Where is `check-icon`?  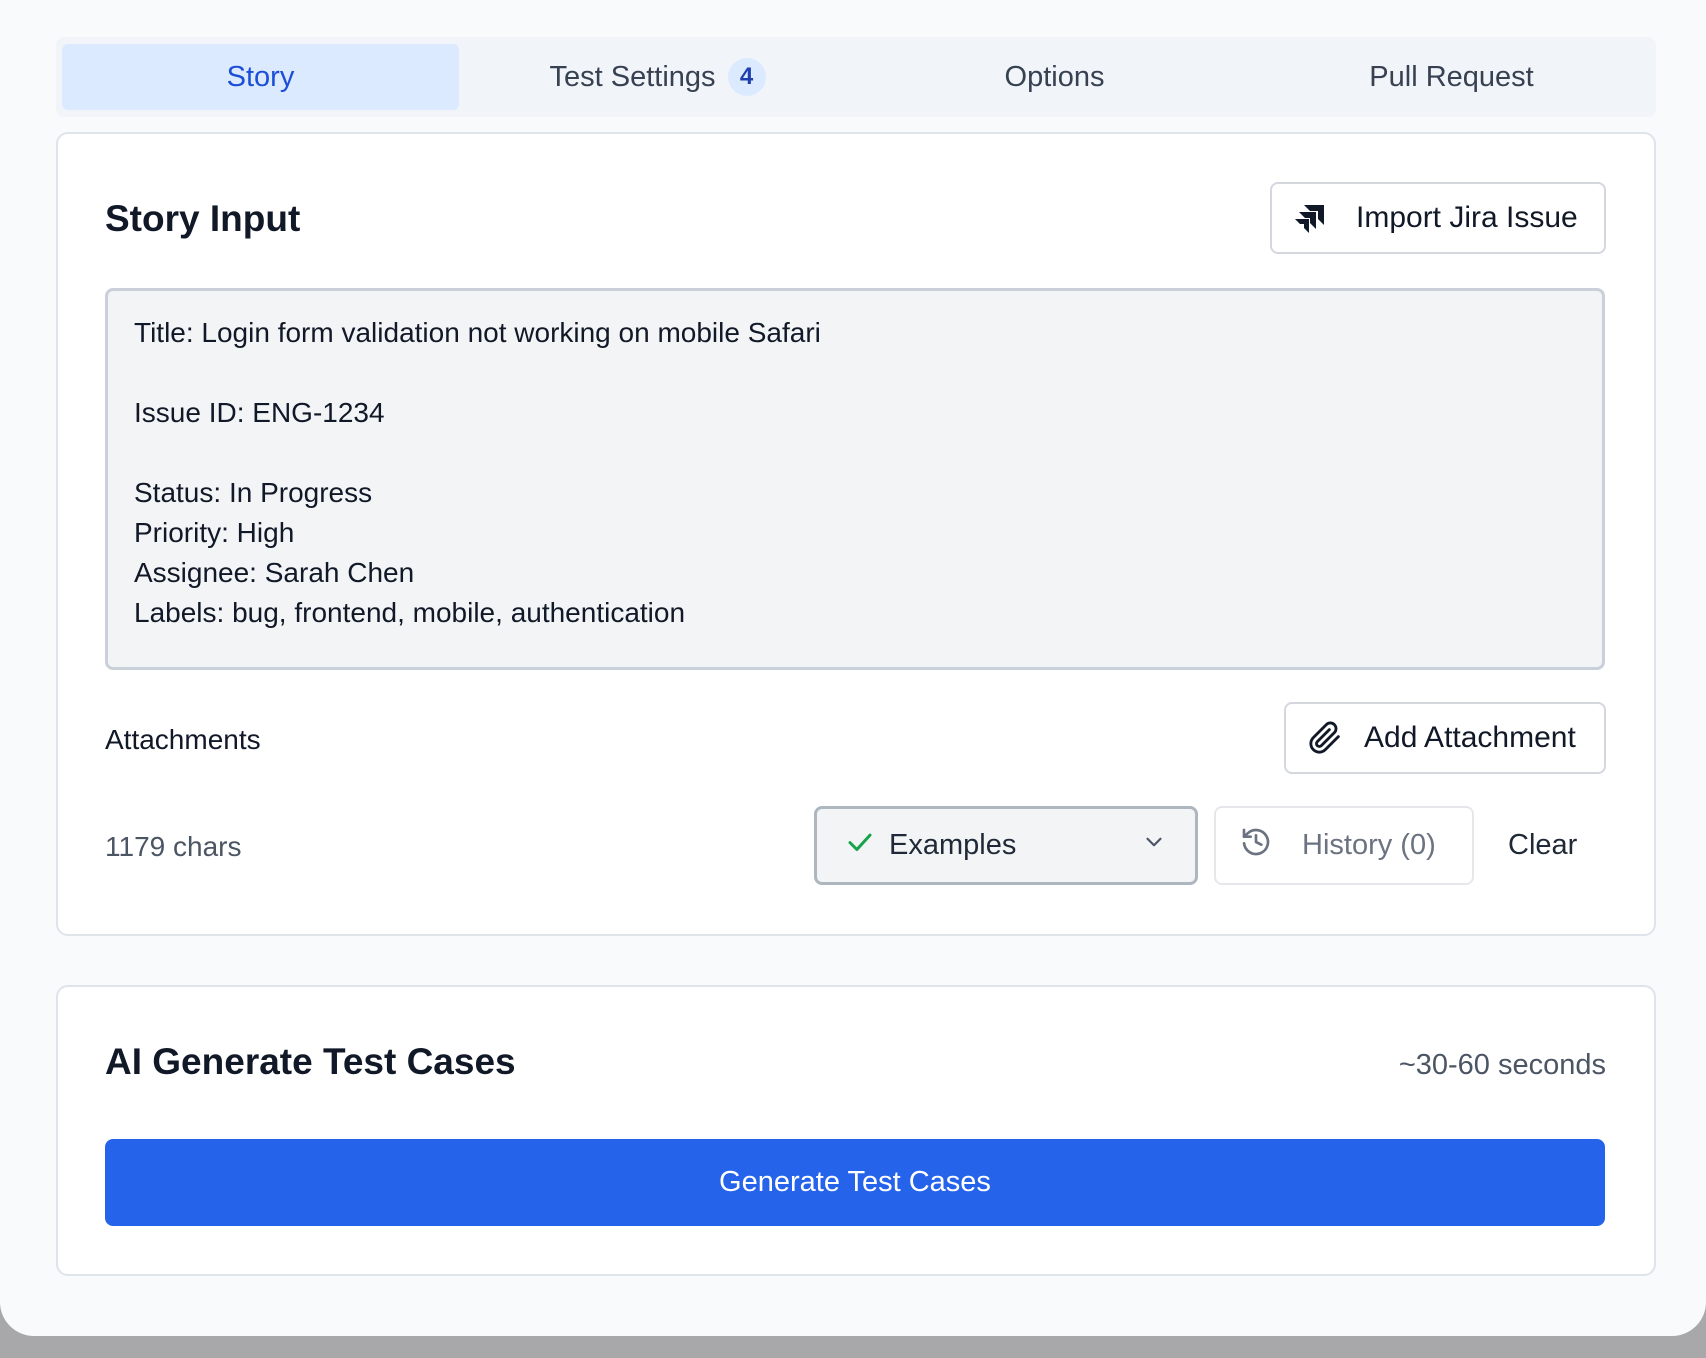 check-icon is located at coordinates (860, 846).